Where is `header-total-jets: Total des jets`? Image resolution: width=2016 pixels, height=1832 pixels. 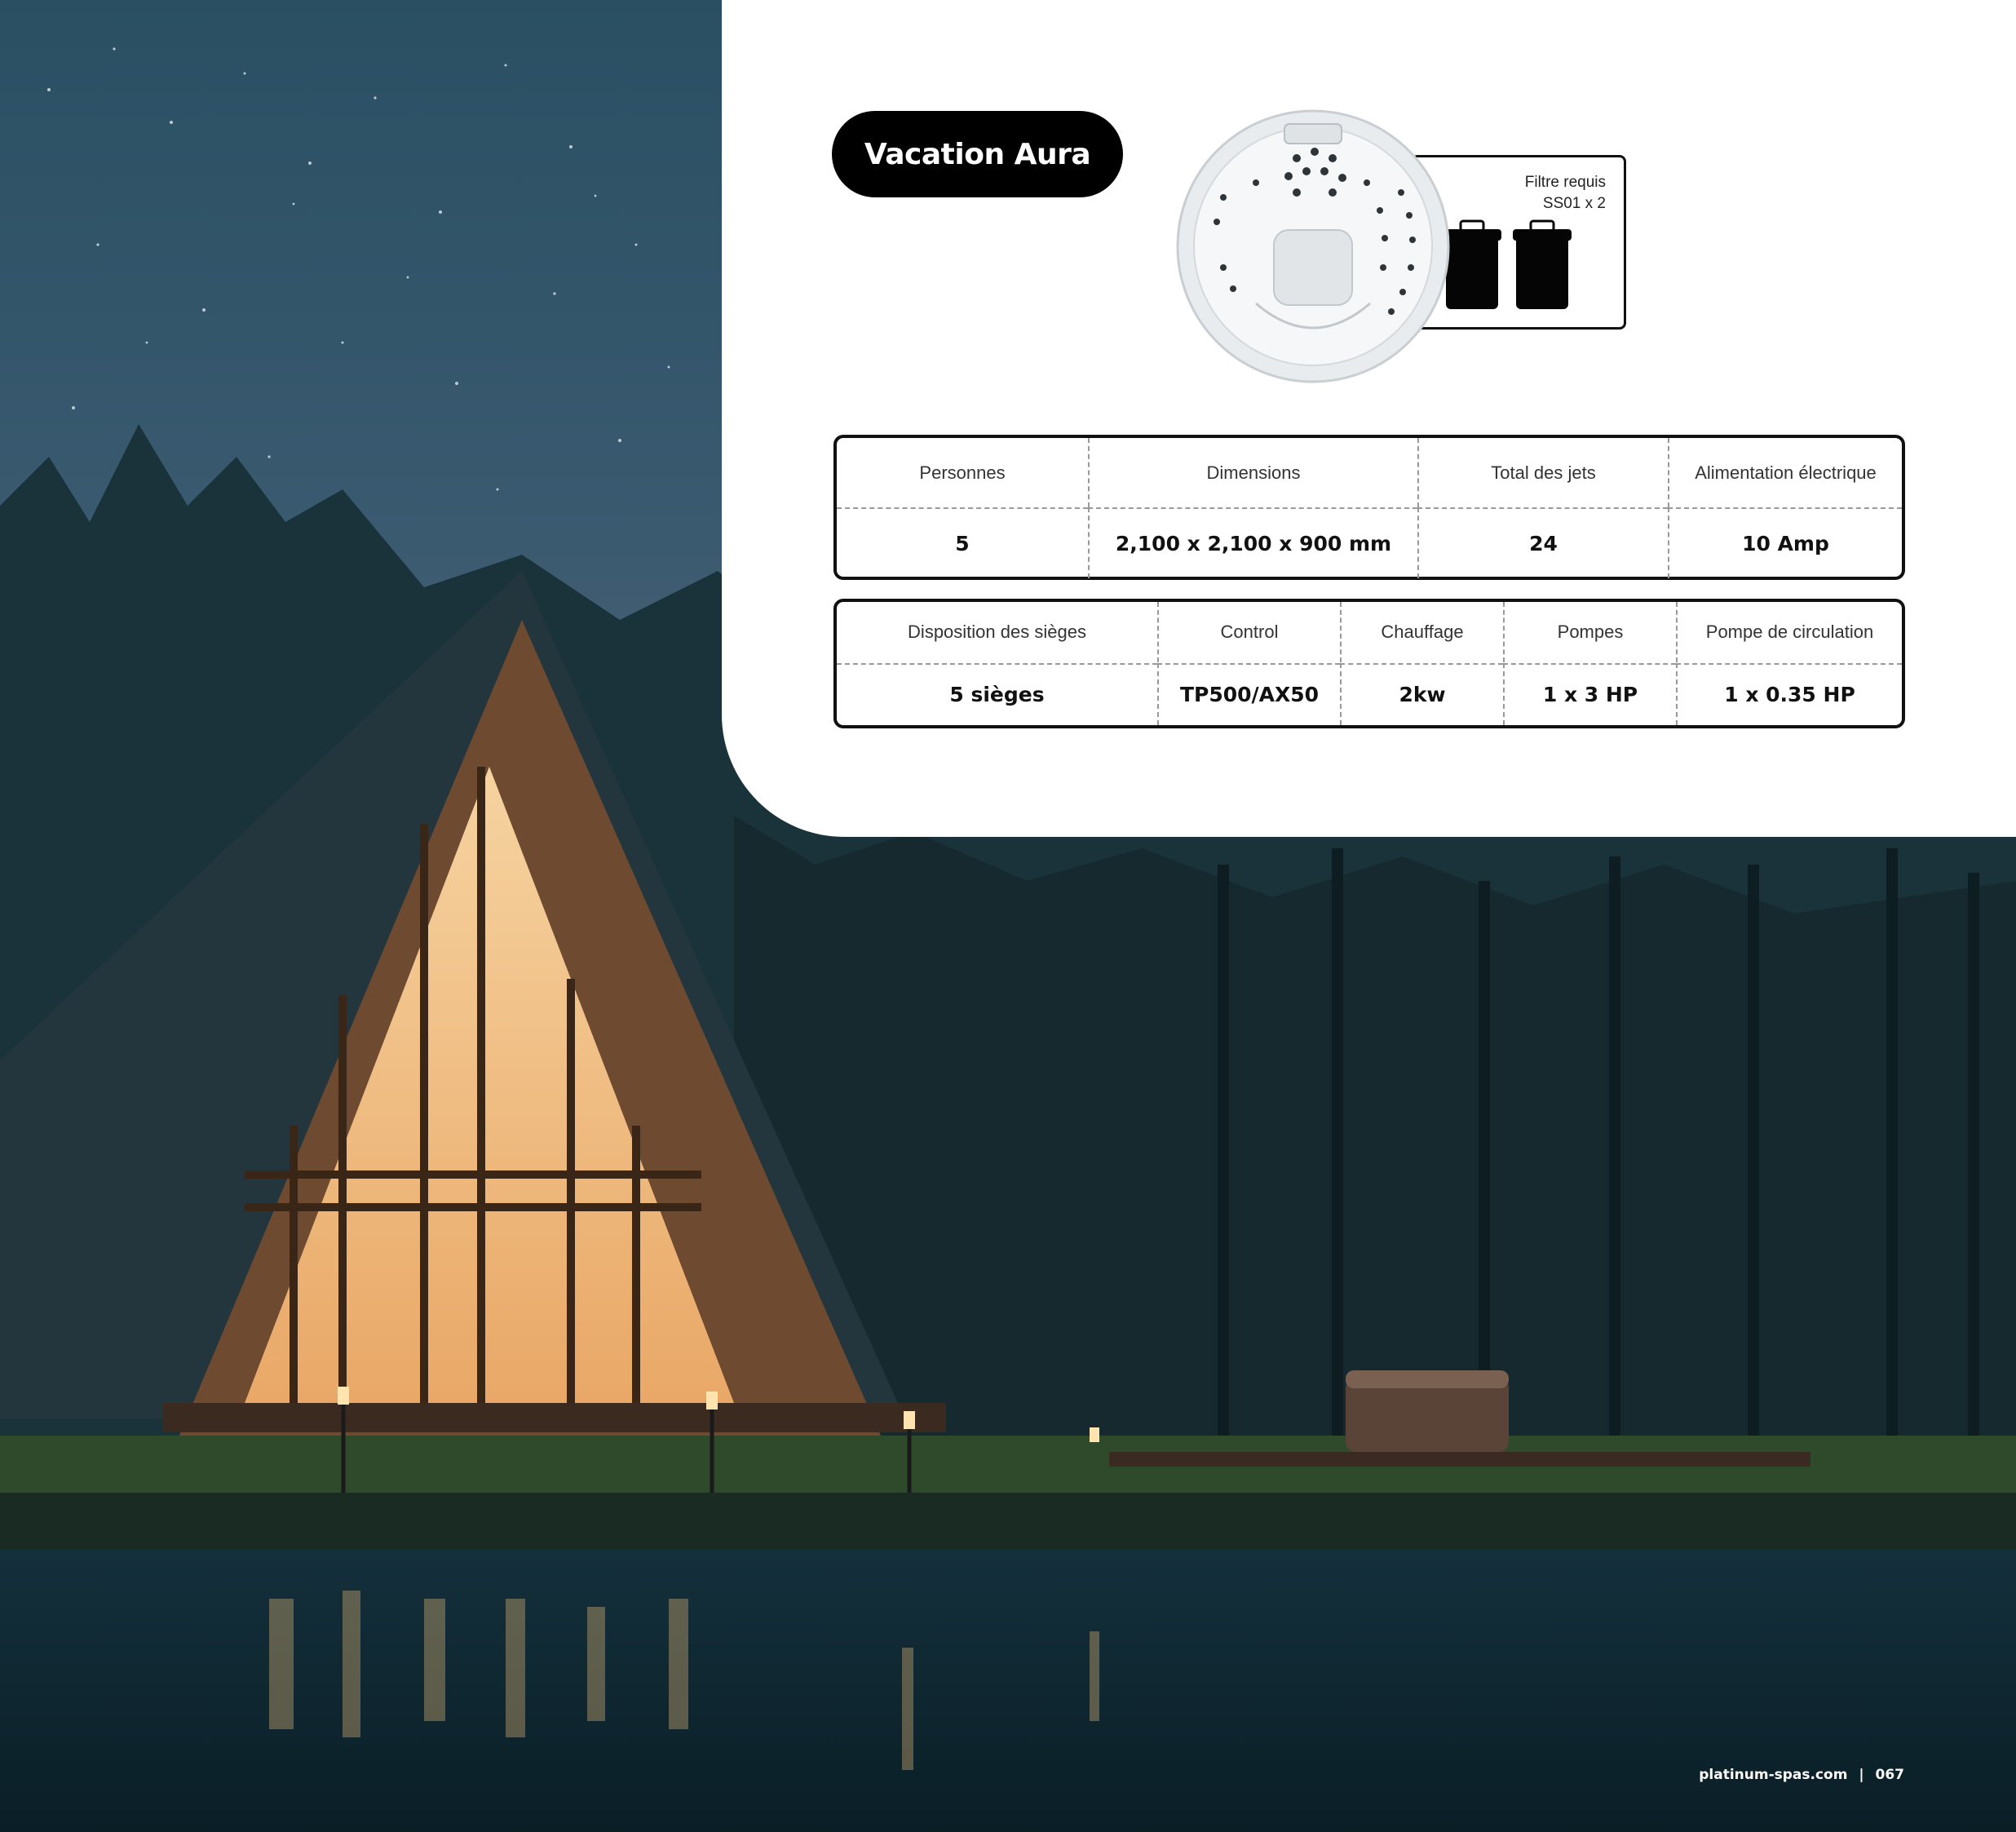 header-total-jets: Total des jets is located at coordinates (1542, 473).